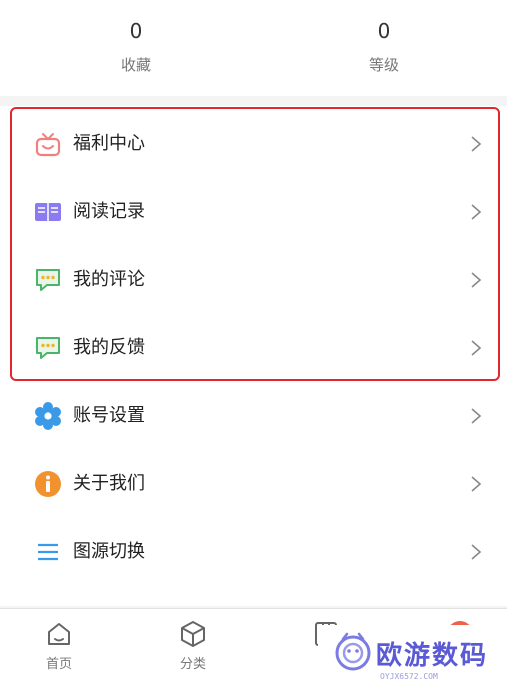 This screenshot has width=507, height=688. What do you see at coordinates (253, 212) in the screenshot?
I see `menu-item-reading-history: 阅读记录` at bounding box center [253, 212].